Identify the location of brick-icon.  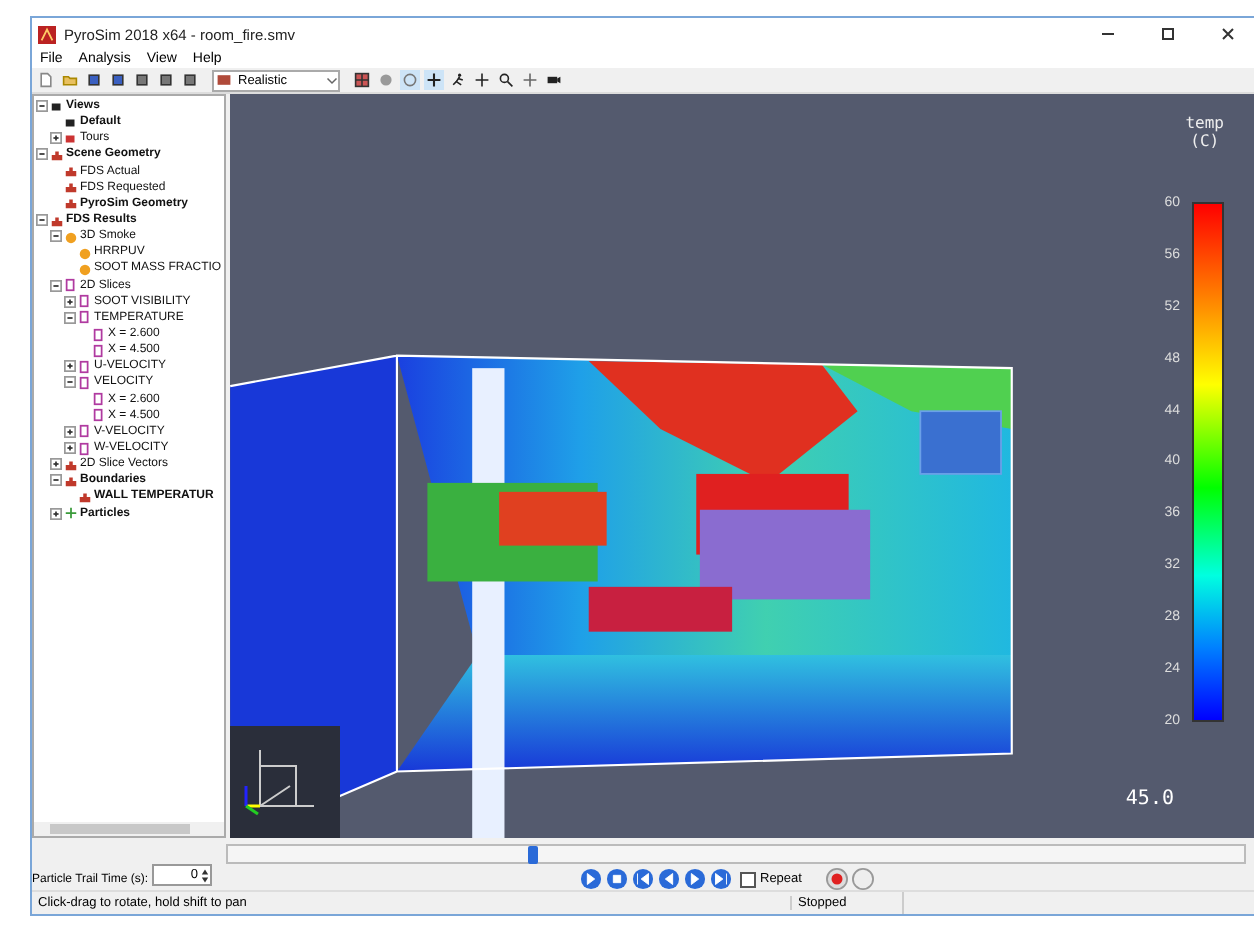
(224, 80).